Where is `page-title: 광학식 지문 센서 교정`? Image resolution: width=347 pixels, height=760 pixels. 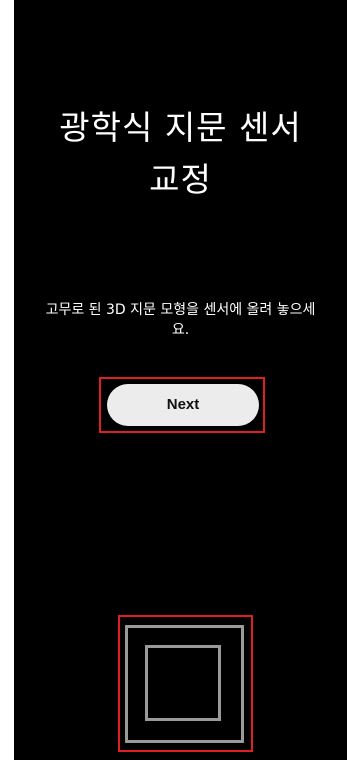 page-title: 광학식 지문 센서 교정 is located at coordinates (180, 154).